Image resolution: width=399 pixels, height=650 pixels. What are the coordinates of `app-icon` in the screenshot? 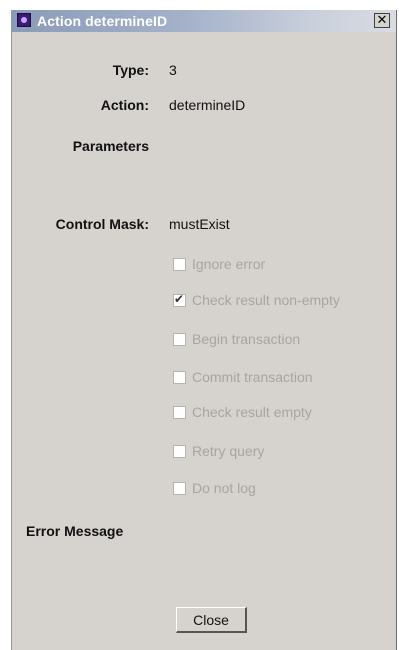 It's located at (24, 20).